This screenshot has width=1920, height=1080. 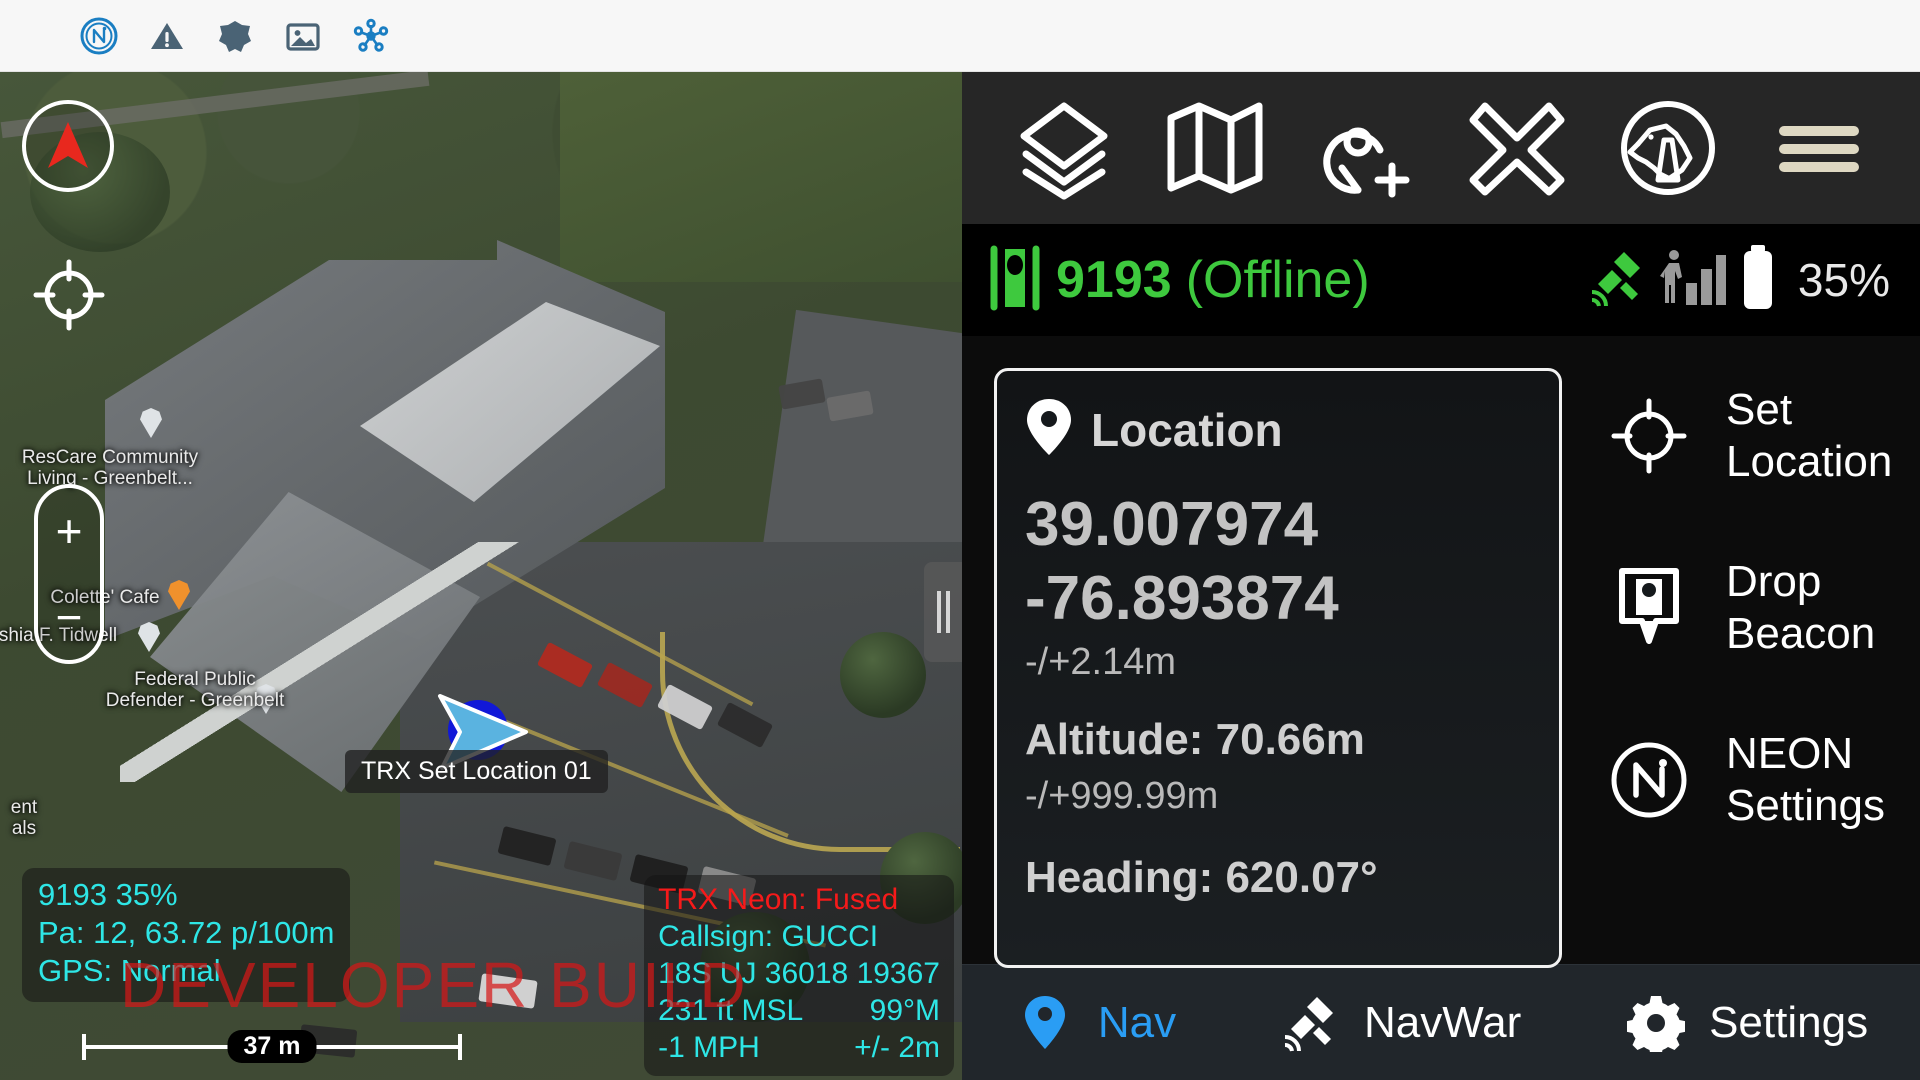 I want to click on map-scale-bar: 37 m, so click(x=272, y=1046).